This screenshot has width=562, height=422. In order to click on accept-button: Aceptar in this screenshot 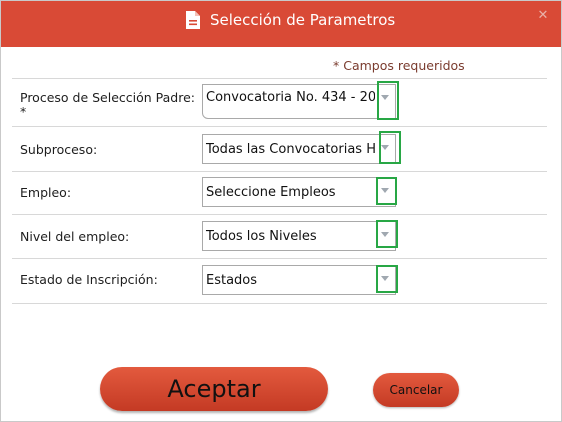, I will do `click(214, 389)`.